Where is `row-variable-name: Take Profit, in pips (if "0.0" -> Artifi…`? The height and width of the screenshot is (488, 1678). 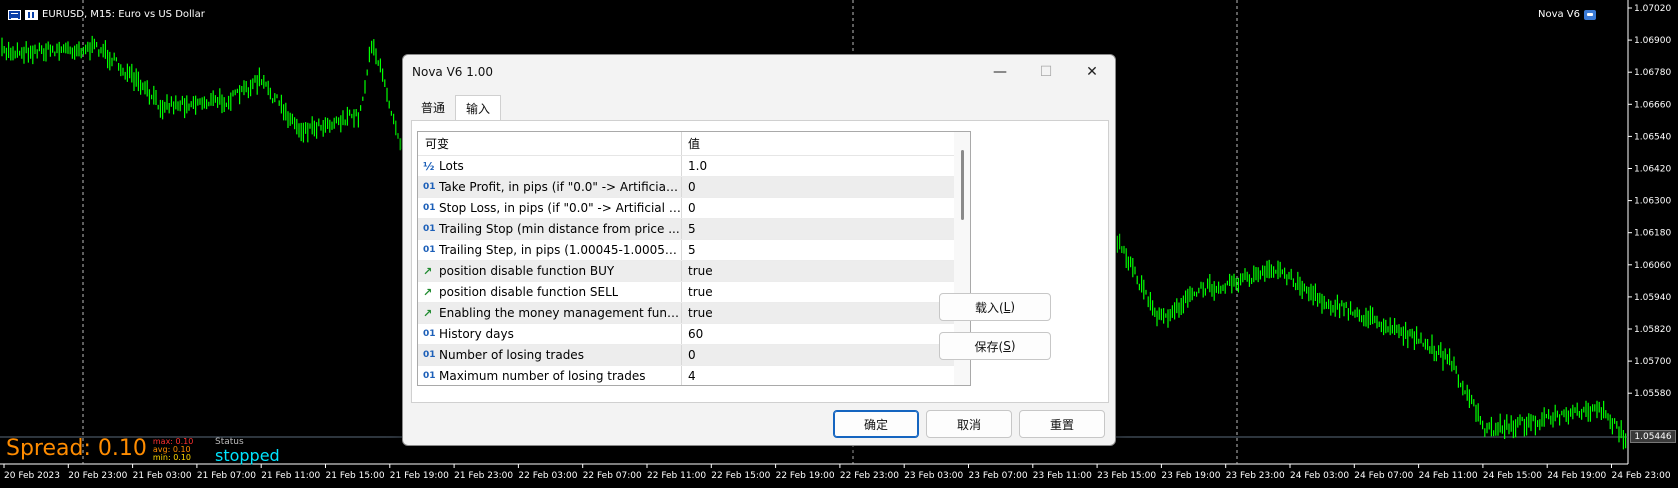 row-variable-name: Take Profit, in pips (if "0.0" -> Artifi… is located at coordinates (560, 187).